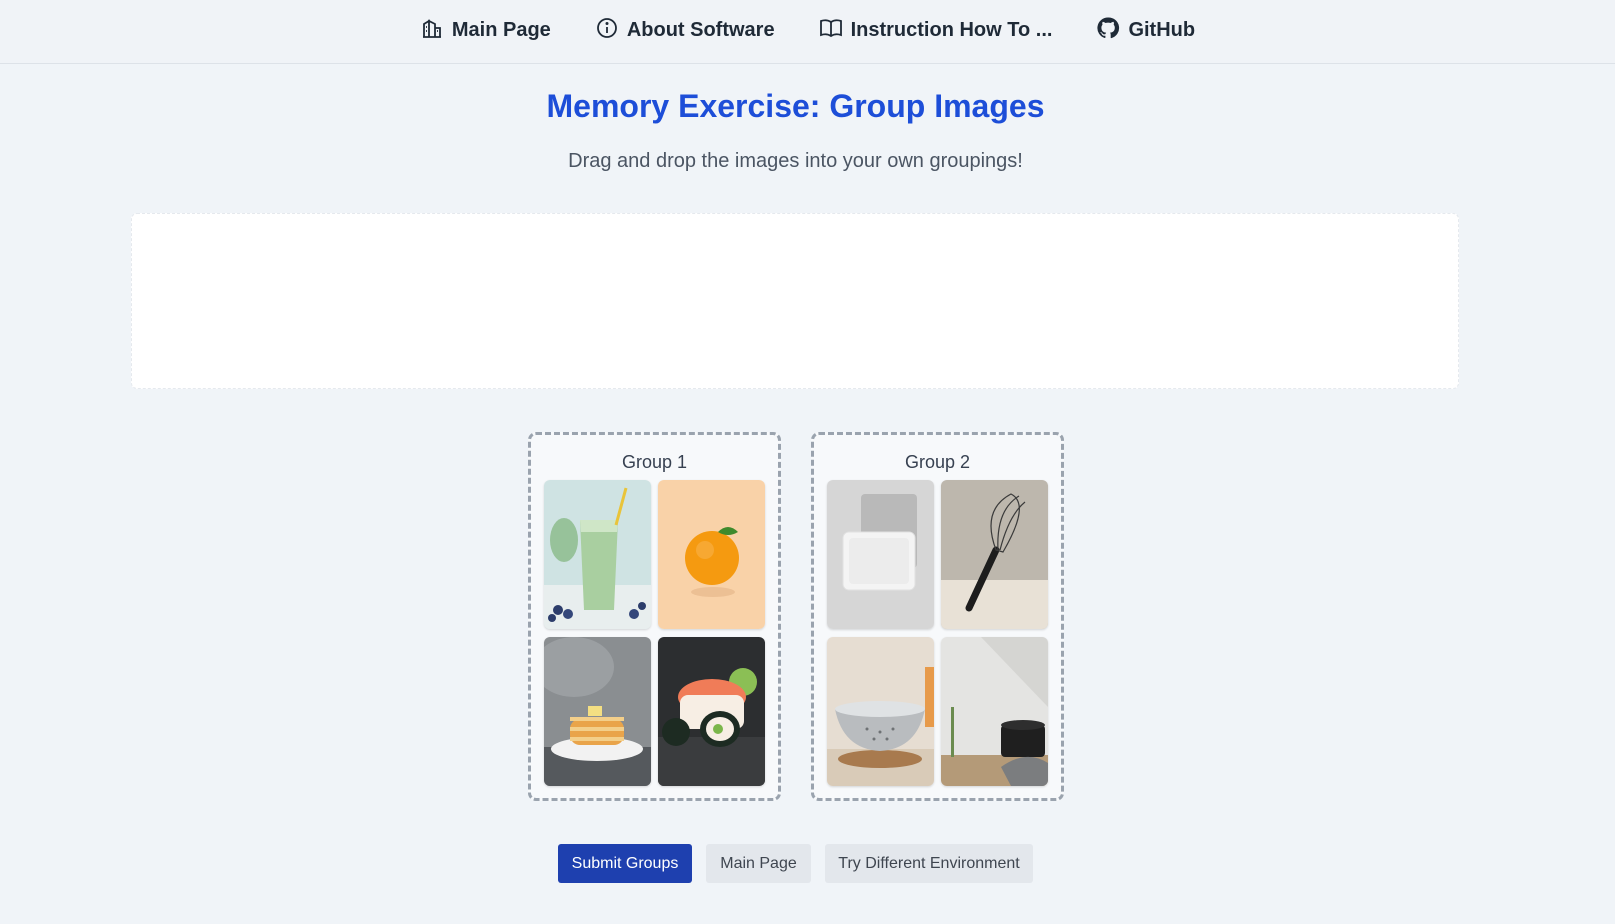  I want to click on image-sushi-roll, so click(711, 711).